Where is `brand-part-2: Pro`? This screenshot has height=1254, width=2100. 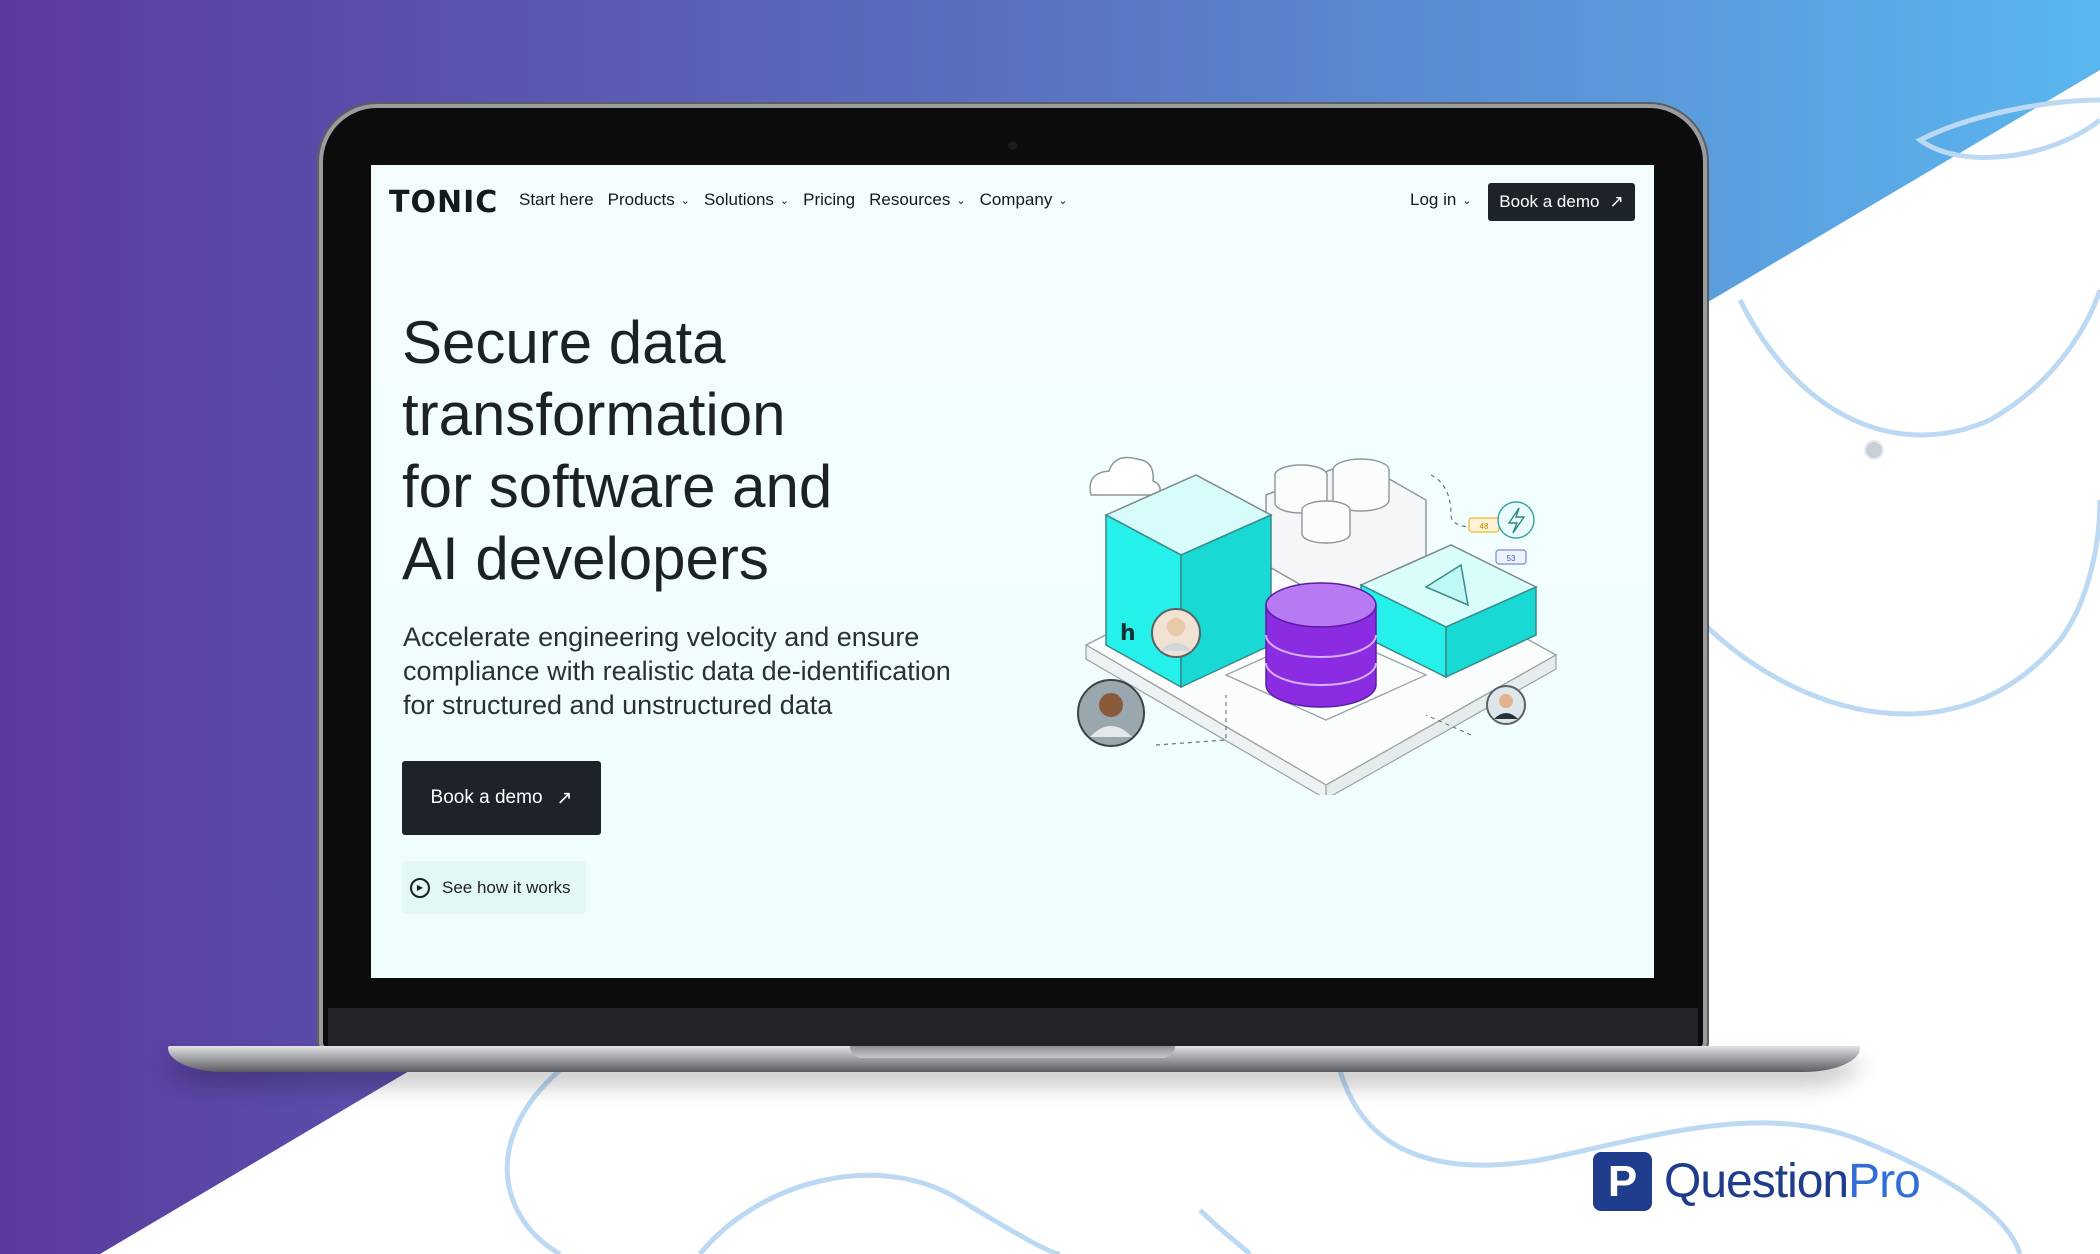 brand-part-2: Pro is located at coordinates (1884, 1181).